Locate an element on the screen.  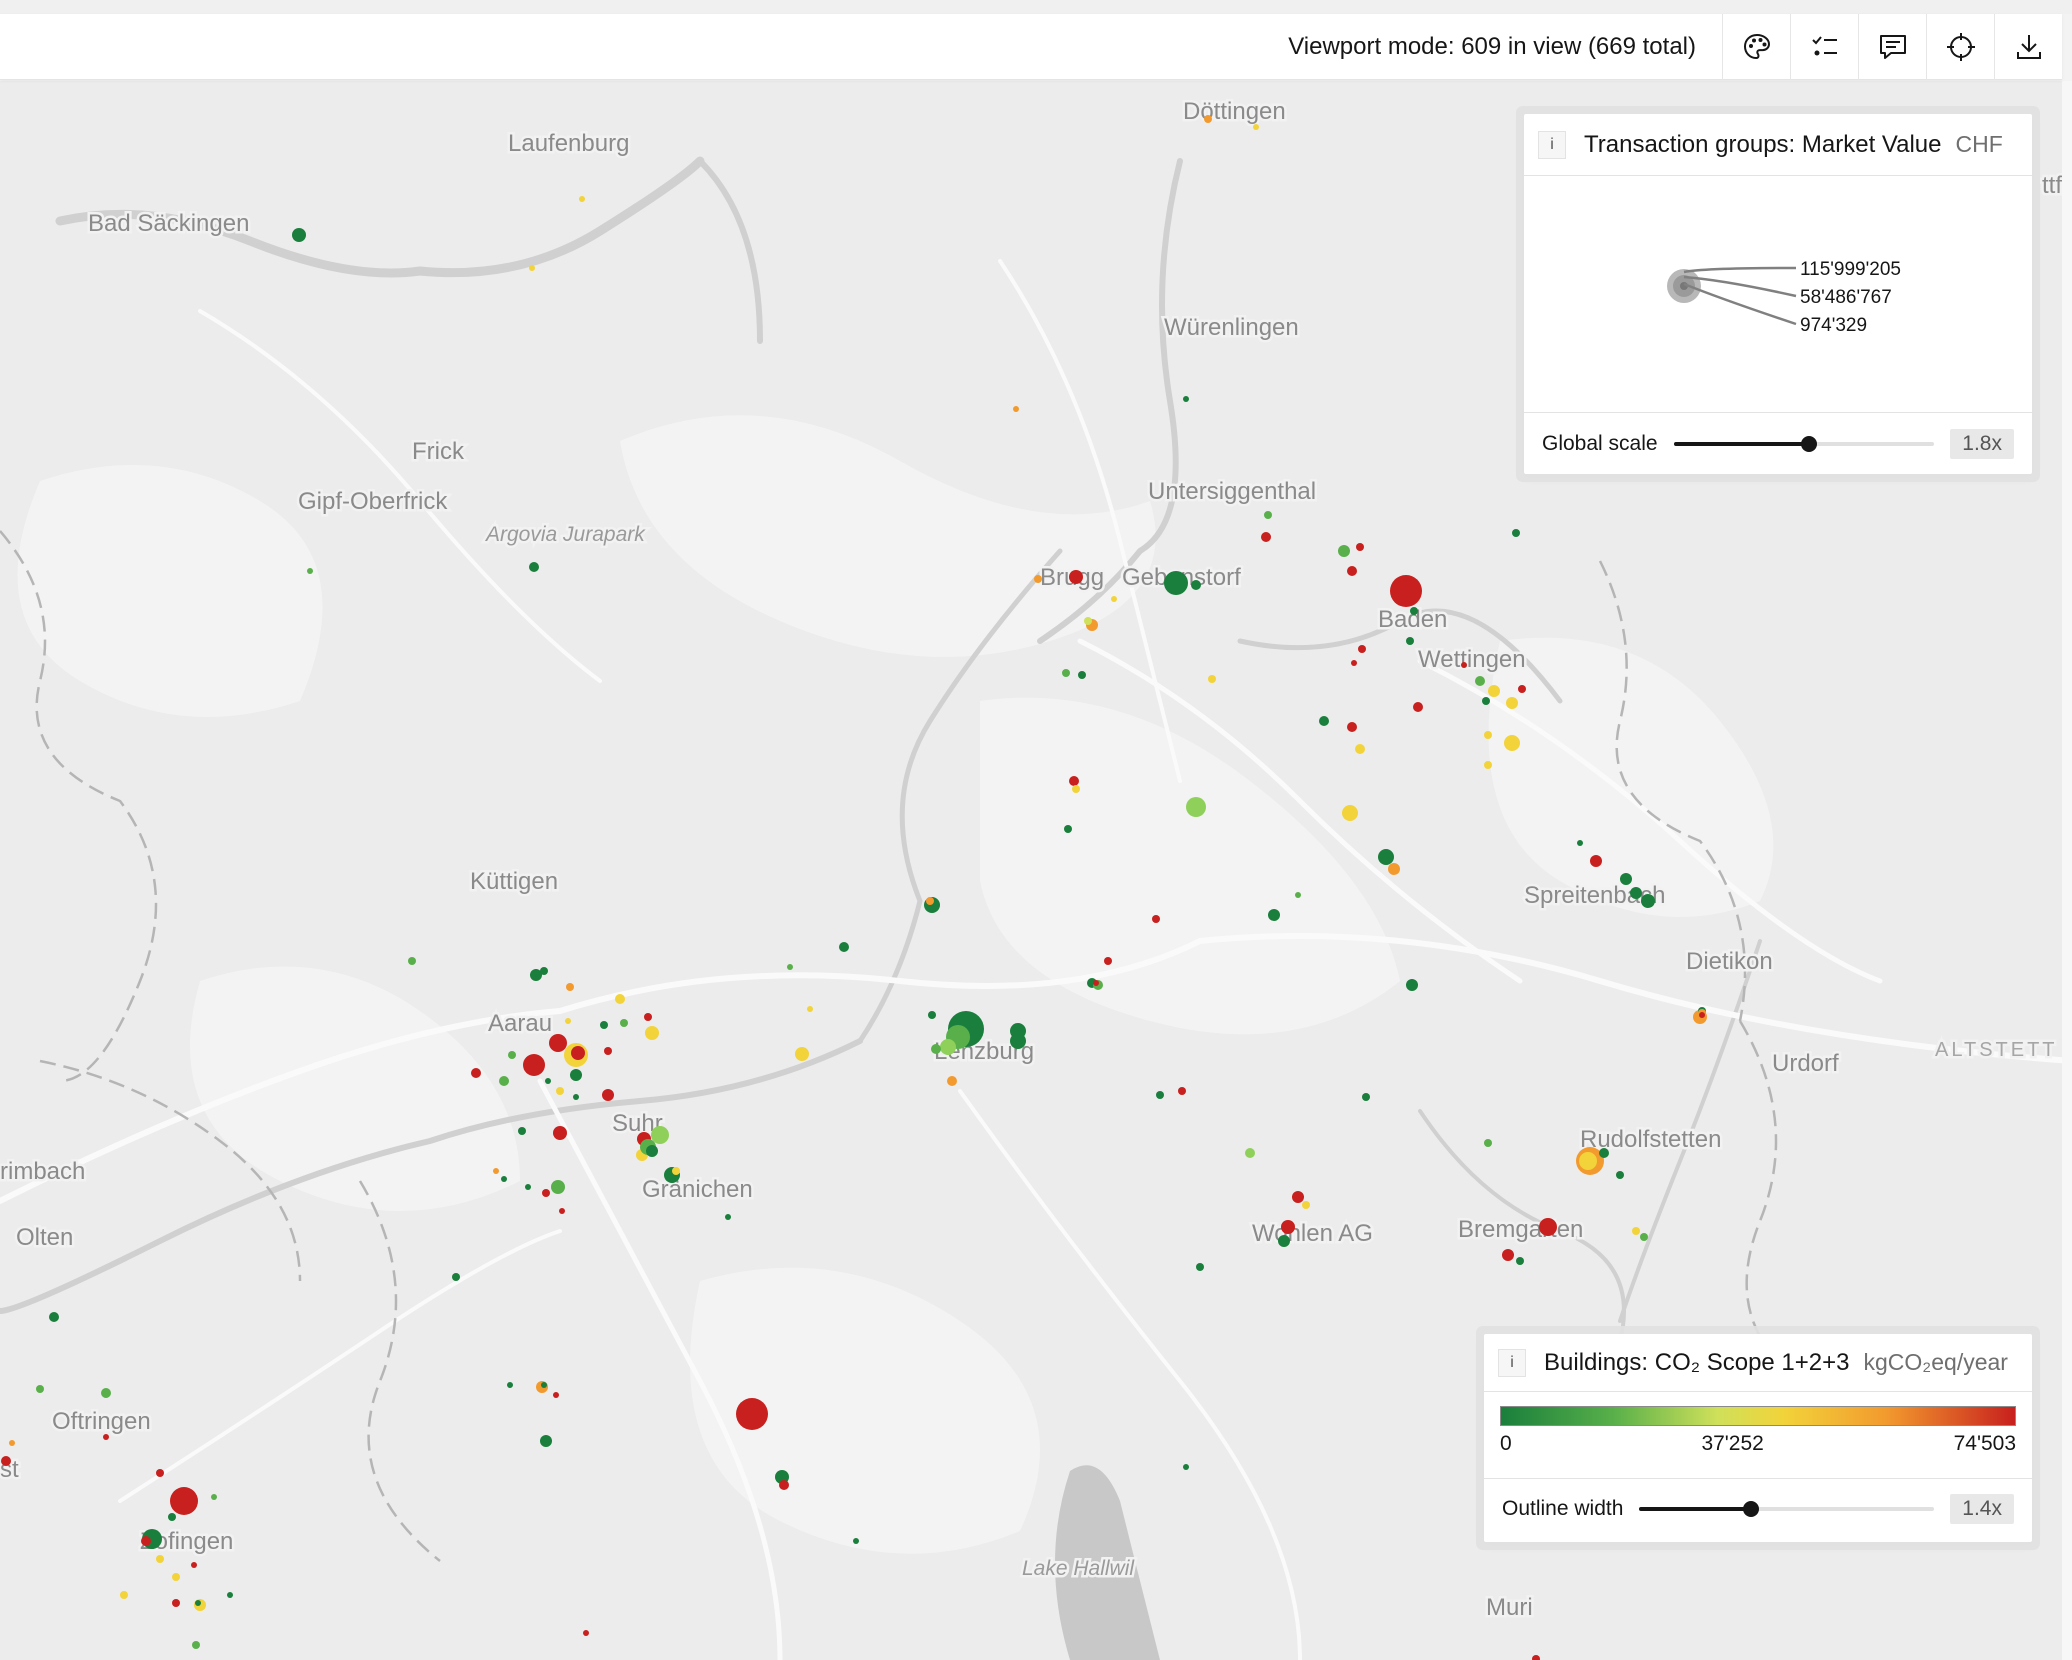
comment-button is located at coordinates (1892, 46).